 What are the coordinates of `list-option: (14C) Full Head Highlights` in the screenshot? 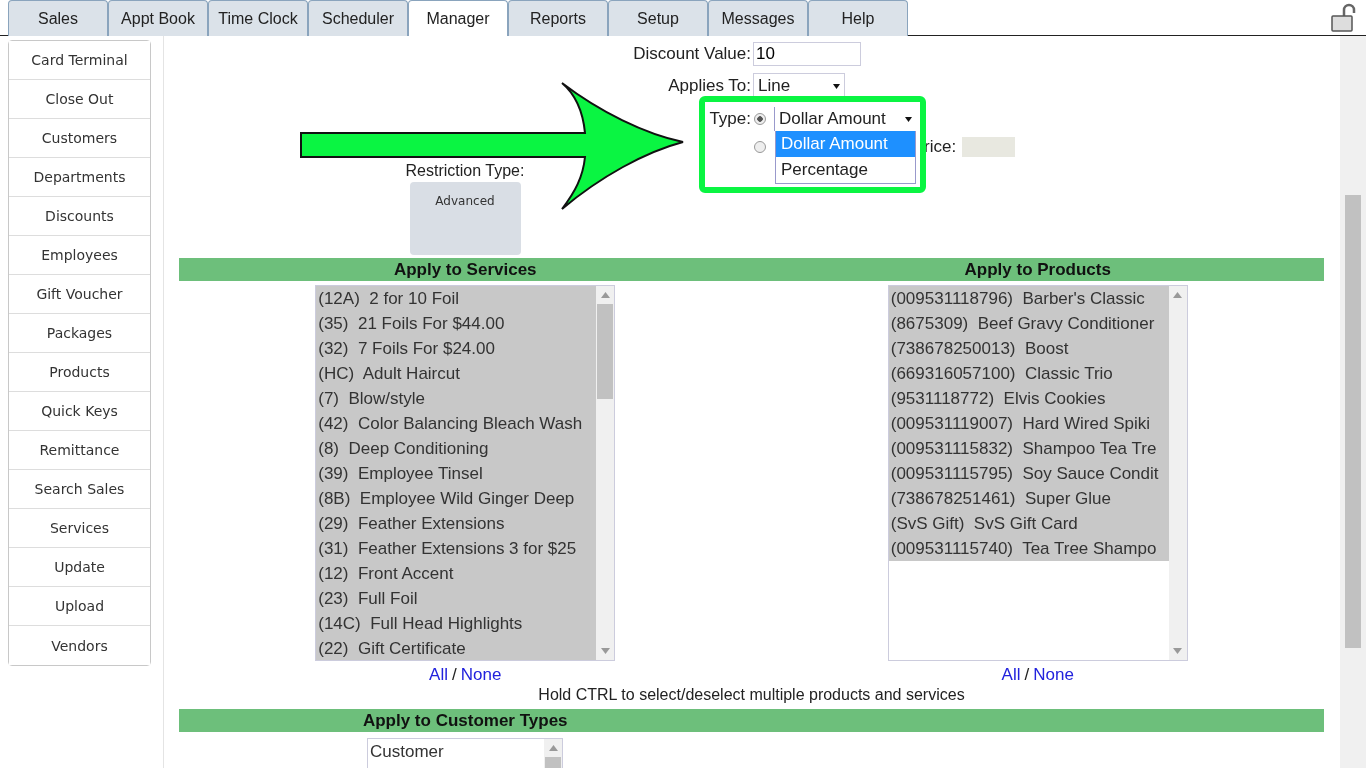 It's located at (456, 623).